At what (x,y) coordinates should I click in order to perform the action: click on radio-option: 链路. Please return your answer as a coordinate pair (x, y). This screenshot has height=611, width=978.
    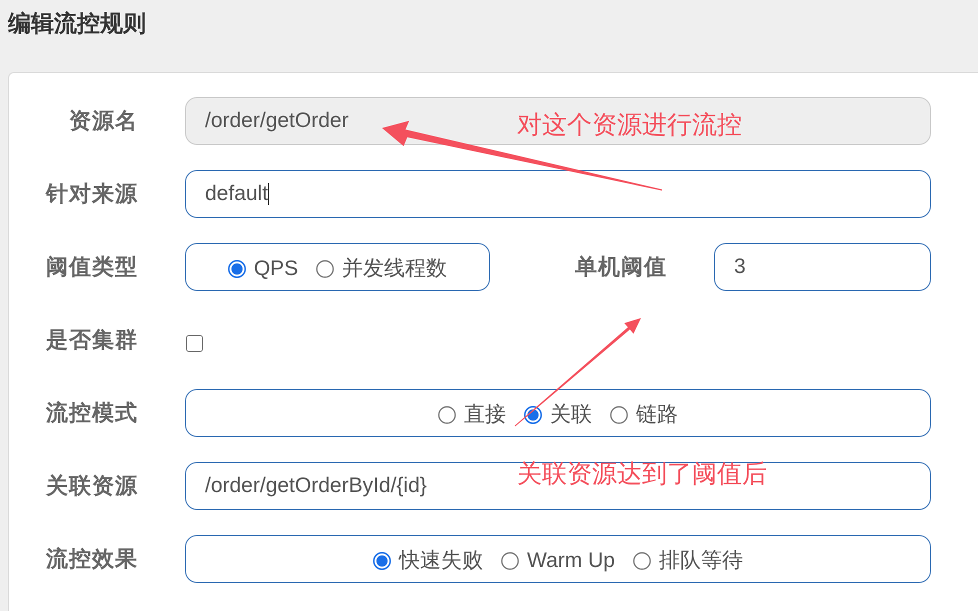
    Looking at the image, I should click on (644, 414).